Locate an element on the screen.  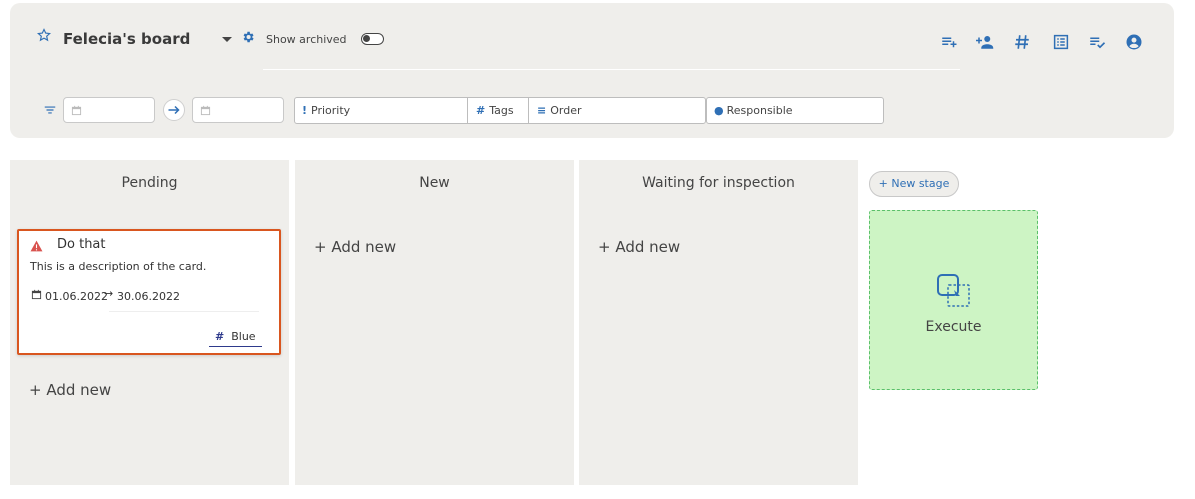
responsible-filter-label: Responsible is located at coordinates (759, 110).